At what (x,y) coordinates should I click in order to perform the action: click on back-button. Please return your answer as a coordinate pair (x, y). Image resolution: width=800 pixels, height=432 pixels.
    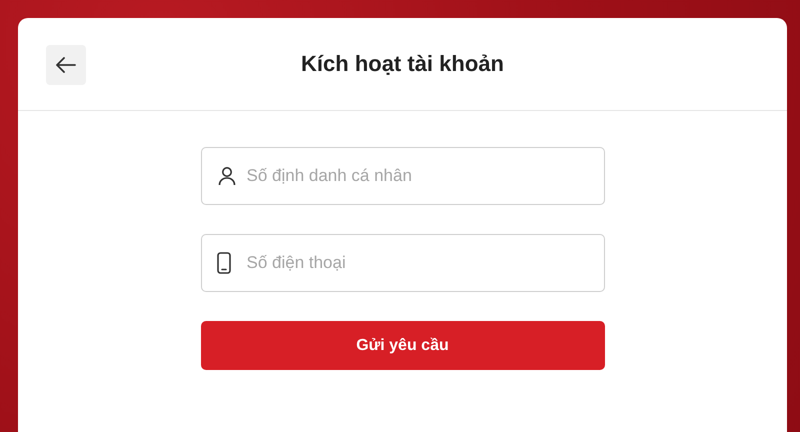
    Looking at the image, I should click on (66, 65).